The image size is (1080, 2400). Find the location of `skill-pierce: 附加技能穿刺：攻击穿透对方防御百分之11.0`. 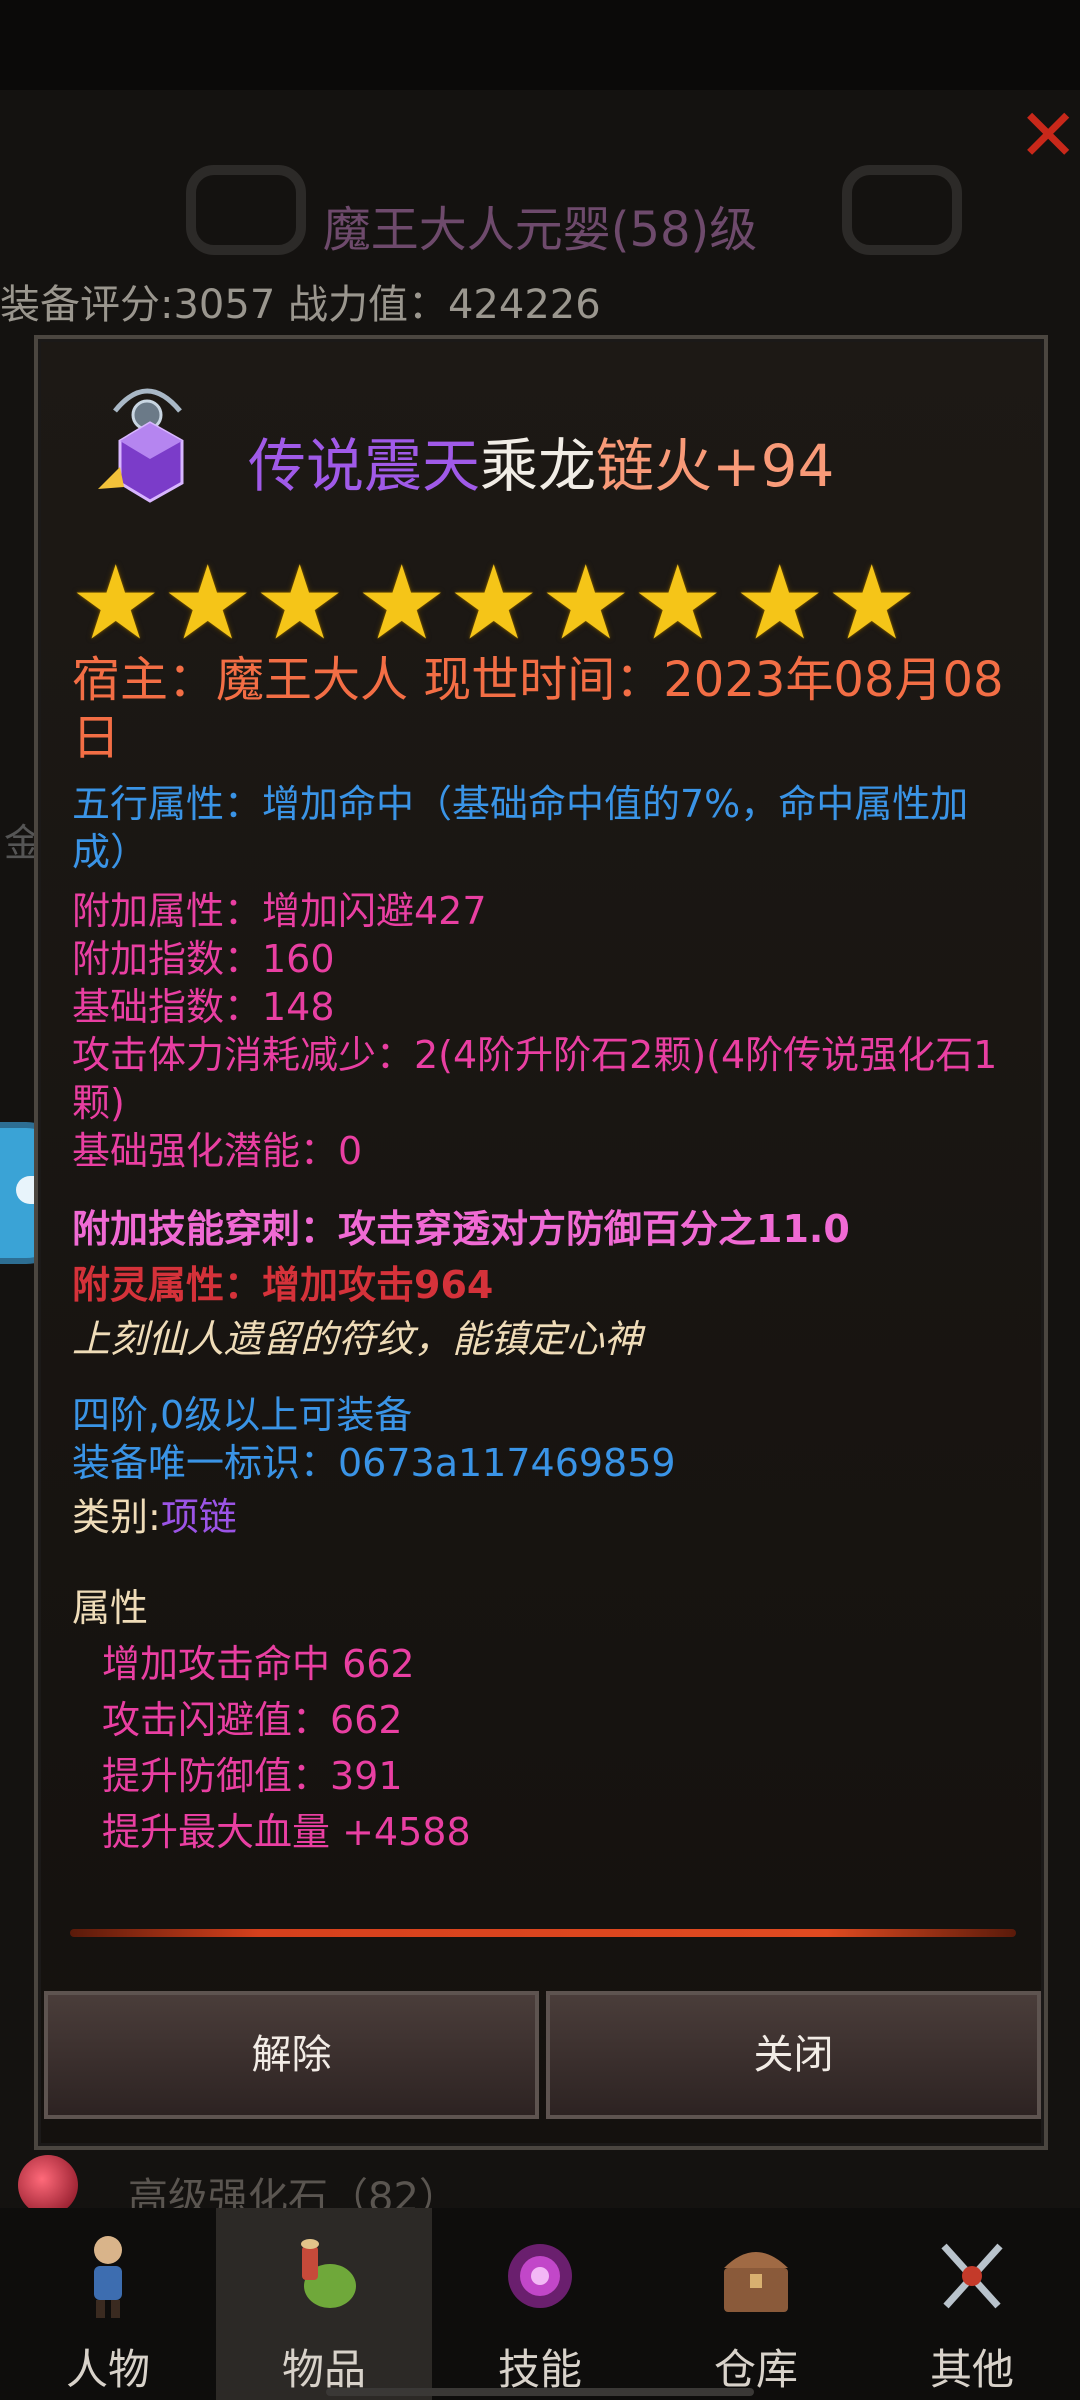

skill-pierce: 附加技能穿刺：攻击穿透对方防御百分之11.0 is located at coordinates (461, 1229).